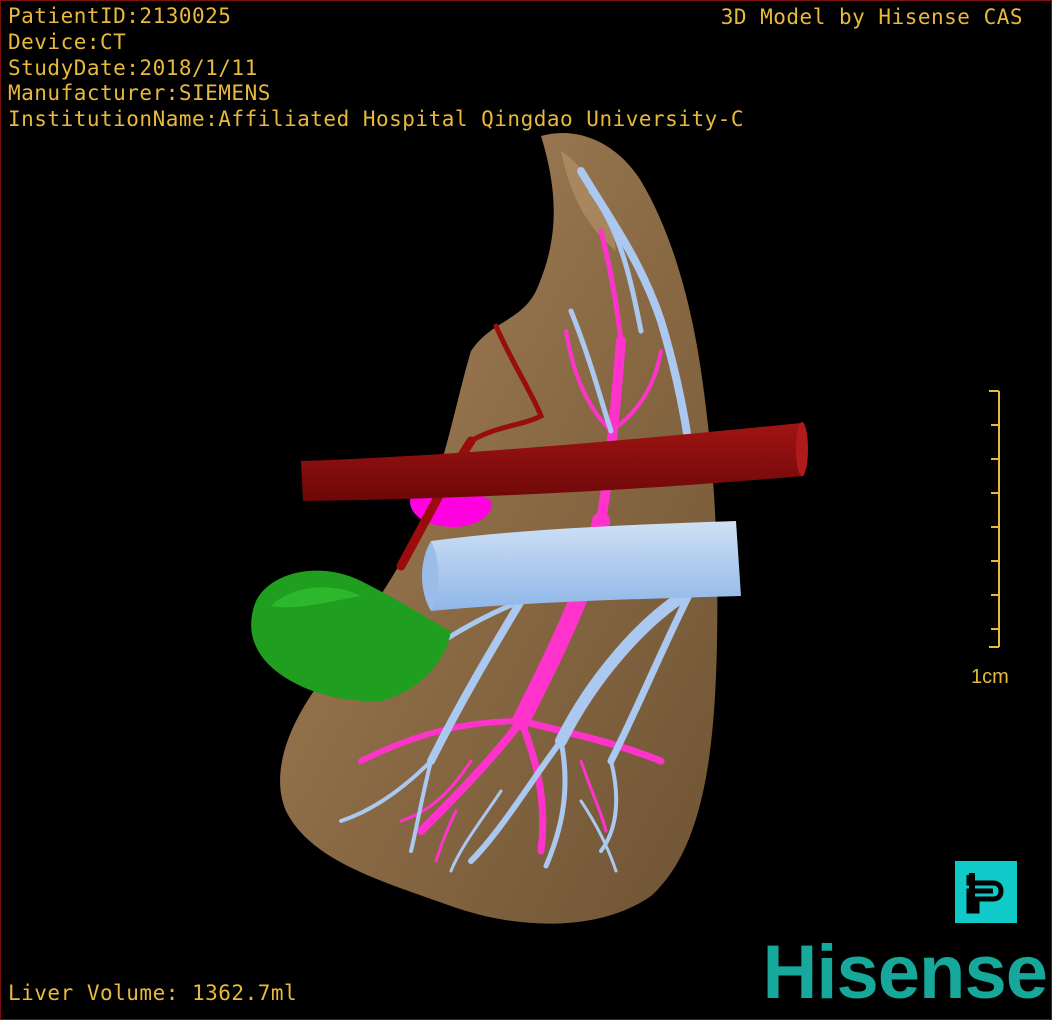 Image resolution: width=1052 pixels, height=1020 pixels. Describe the element at coordinates (133, 68) in the screenshot. I see `study-date-label: StudyDate:2018/1/11` at that location.